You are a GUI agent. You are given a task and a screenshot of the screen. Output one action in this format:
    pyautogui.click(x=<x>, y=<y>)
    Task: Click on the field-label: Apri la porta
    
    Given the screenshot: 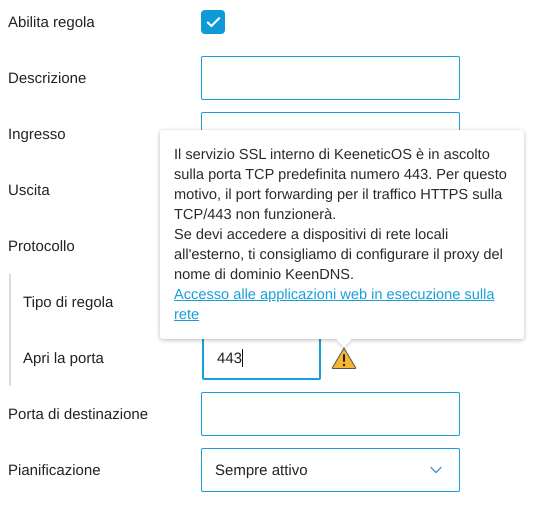 What is the action you would take?
    pyautogui.click(x=63, y=358)
    